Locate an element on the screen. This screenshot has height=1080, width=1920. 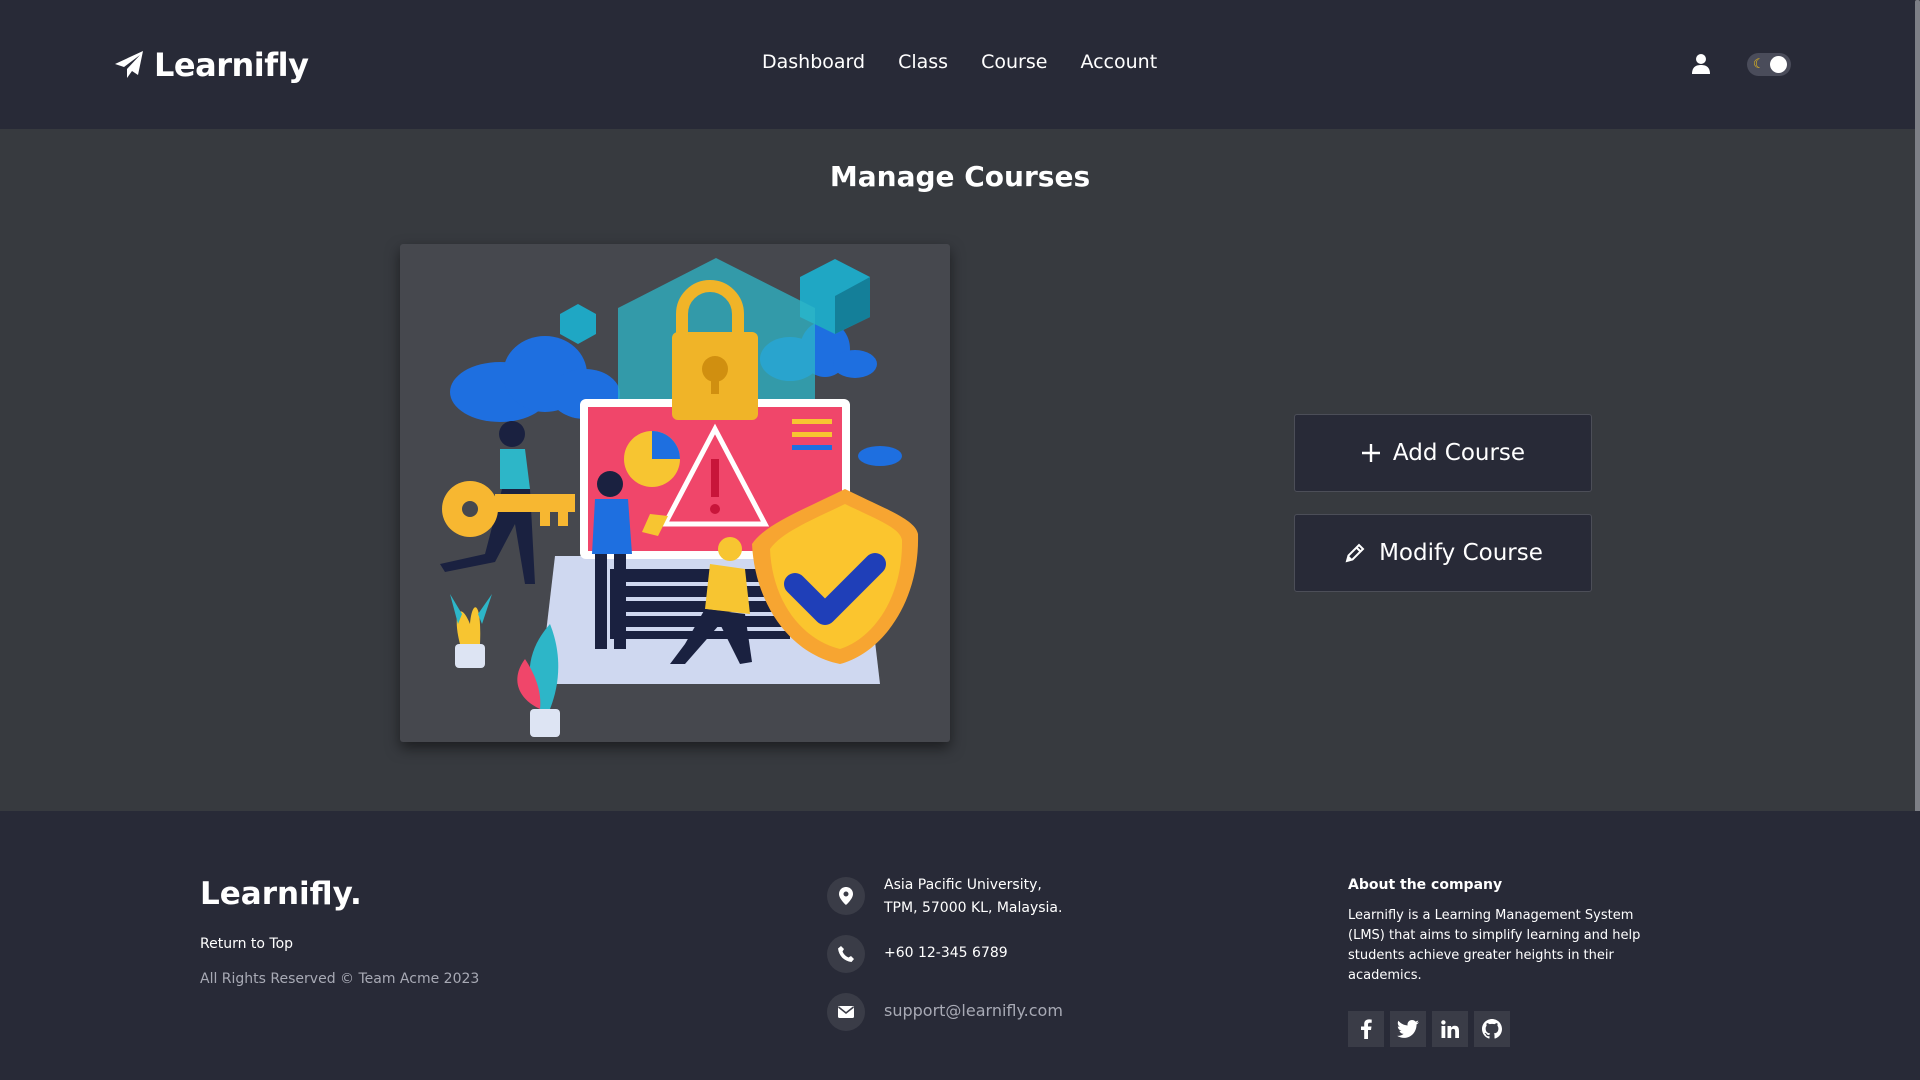
toggle-knob is located at coordinates (1778, 64).